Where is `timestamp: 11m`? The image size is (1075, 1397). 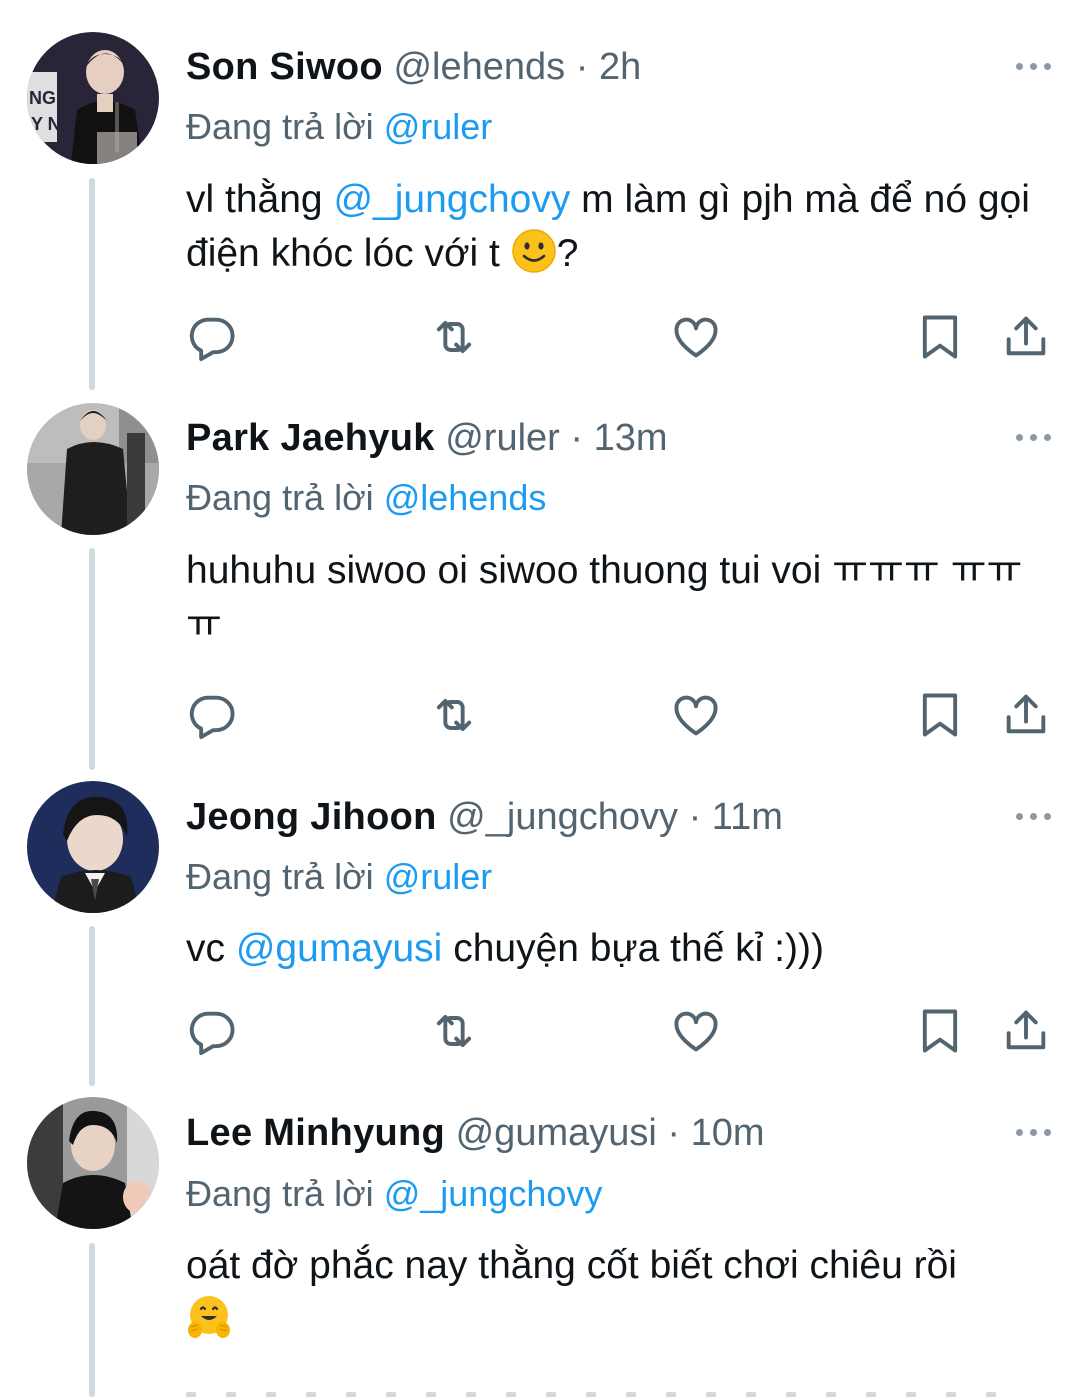
timestamp: 11m is located at coordinates (747, 817).